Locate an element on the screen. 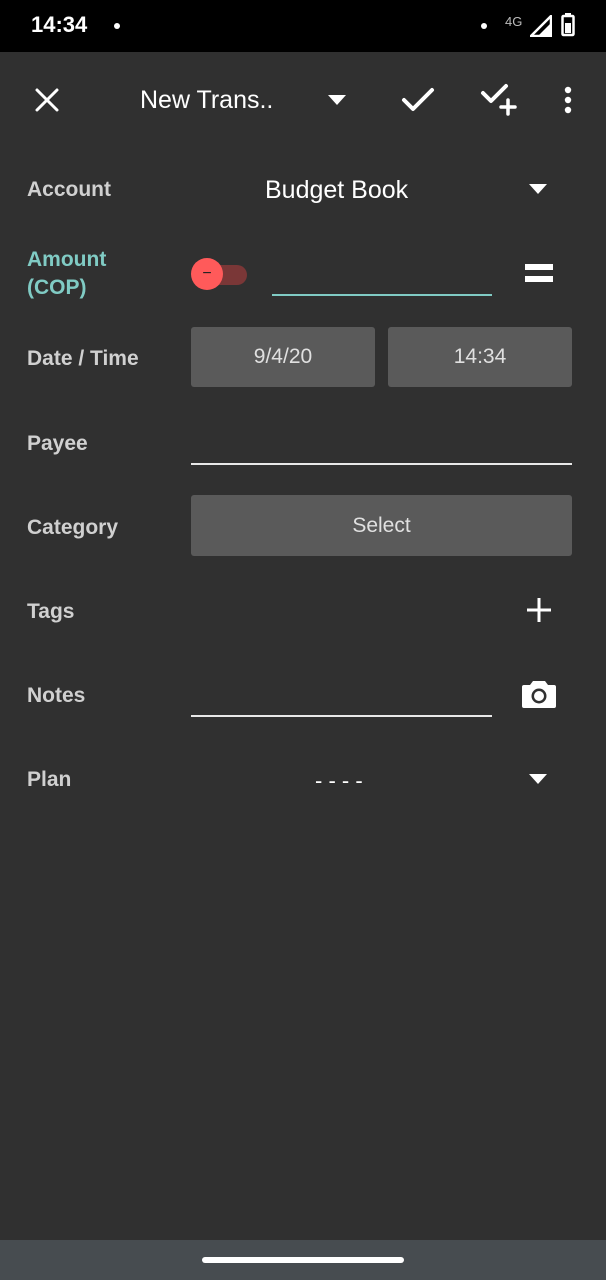 The width and height of the screenshot is (606, 1280). date-button: 9/4/20 is located at coordinates (283, 357).